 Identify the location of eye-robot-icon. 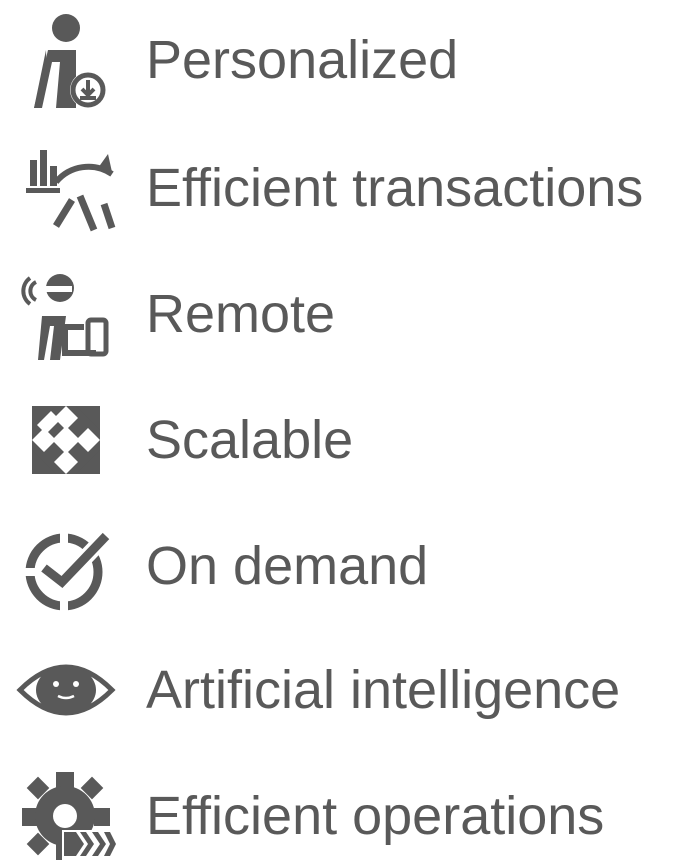
(66, 690).